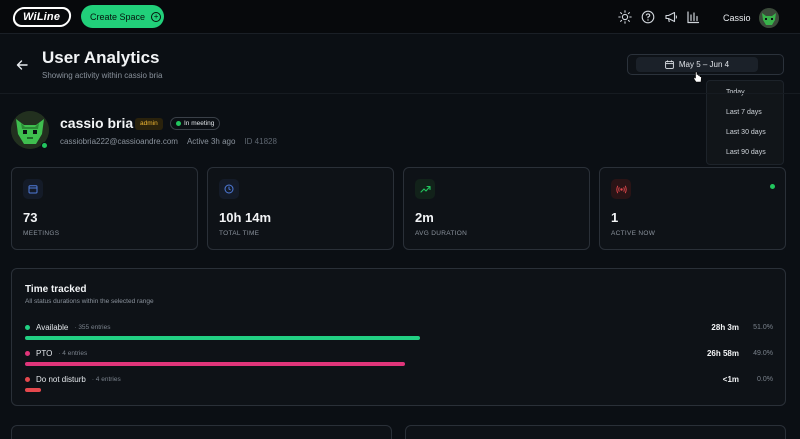 The width and height of the screenshot is (800, 439). I want to click on range-option-30-days: Last 30 days, so click(746, 132).